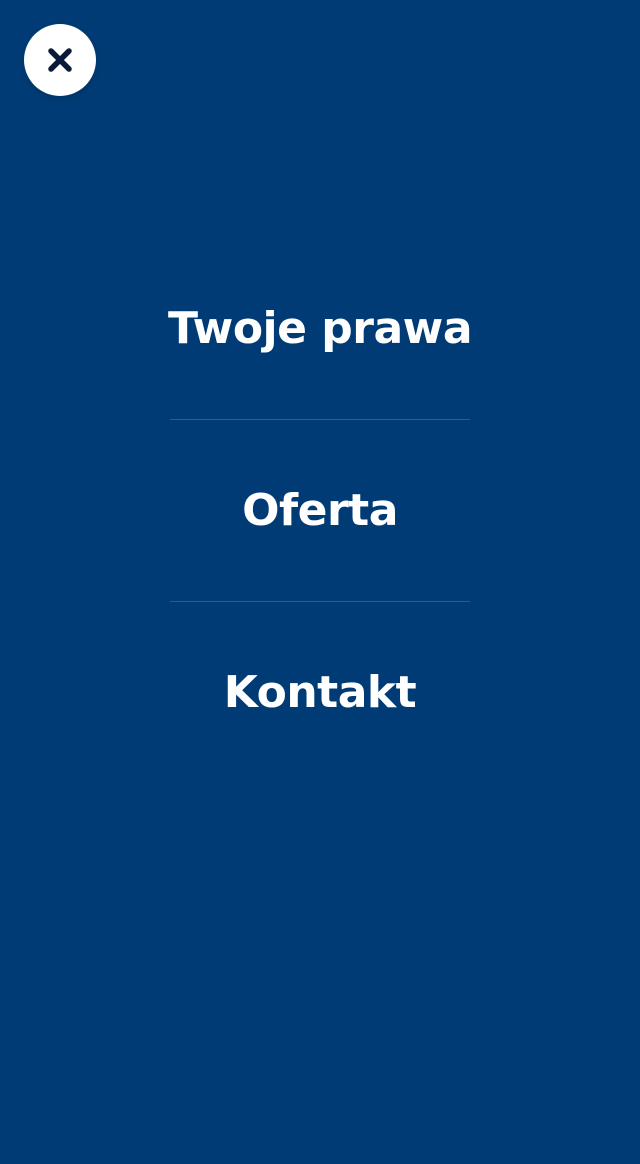  I want to click on menu-item-label: Kontakt, so click(320, 692).